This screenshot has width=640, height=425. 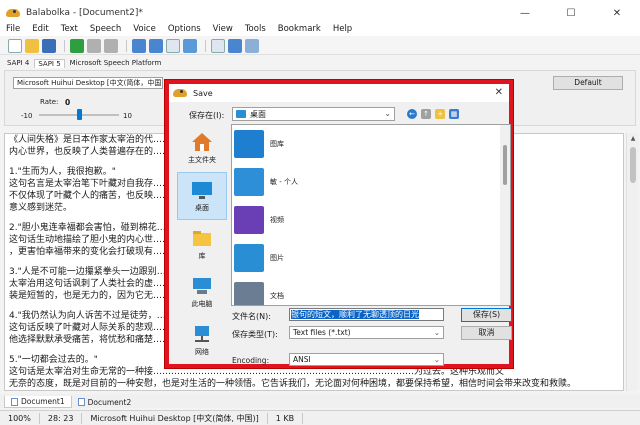 What do you see at coordinates (286, 418) in the screenshot?
I see `status-size: 1 KB` at bounding box center [286, 418].